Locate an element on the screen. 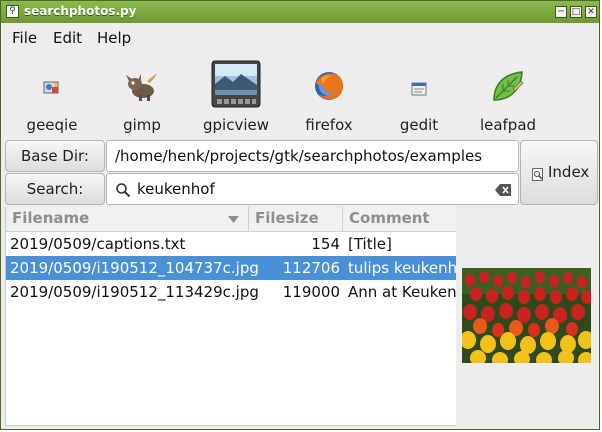 Image resolution: width=602 pixels, height=432 pixels. launch-gedit-button: gedit is located at coordinates (419, 95).